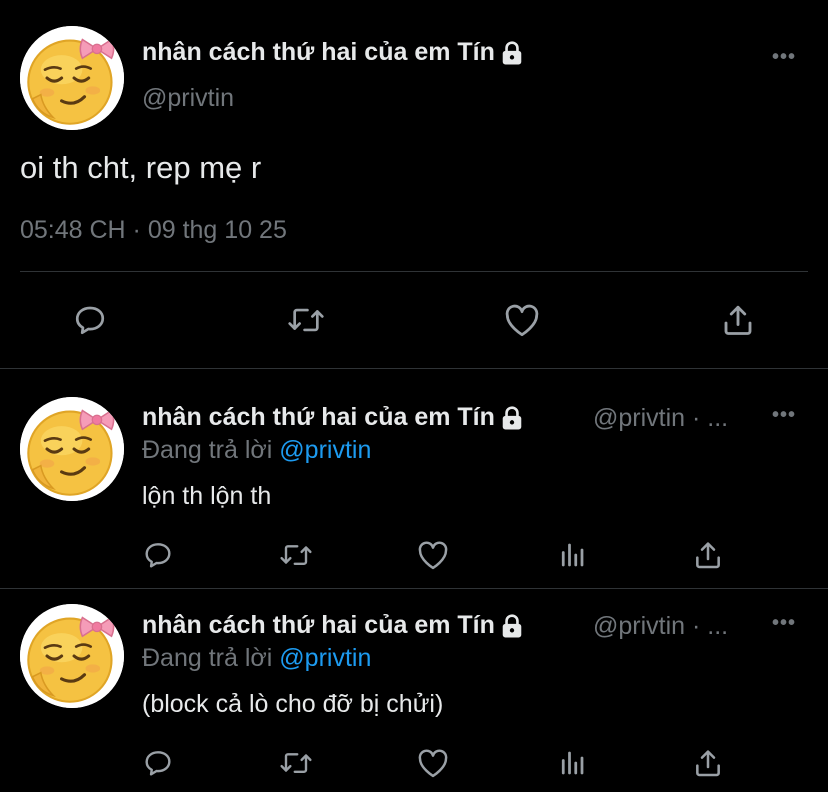  I want to click on tweet-timestamp: 05:48 CH · 09 thg 10 25, so click(153, 230).